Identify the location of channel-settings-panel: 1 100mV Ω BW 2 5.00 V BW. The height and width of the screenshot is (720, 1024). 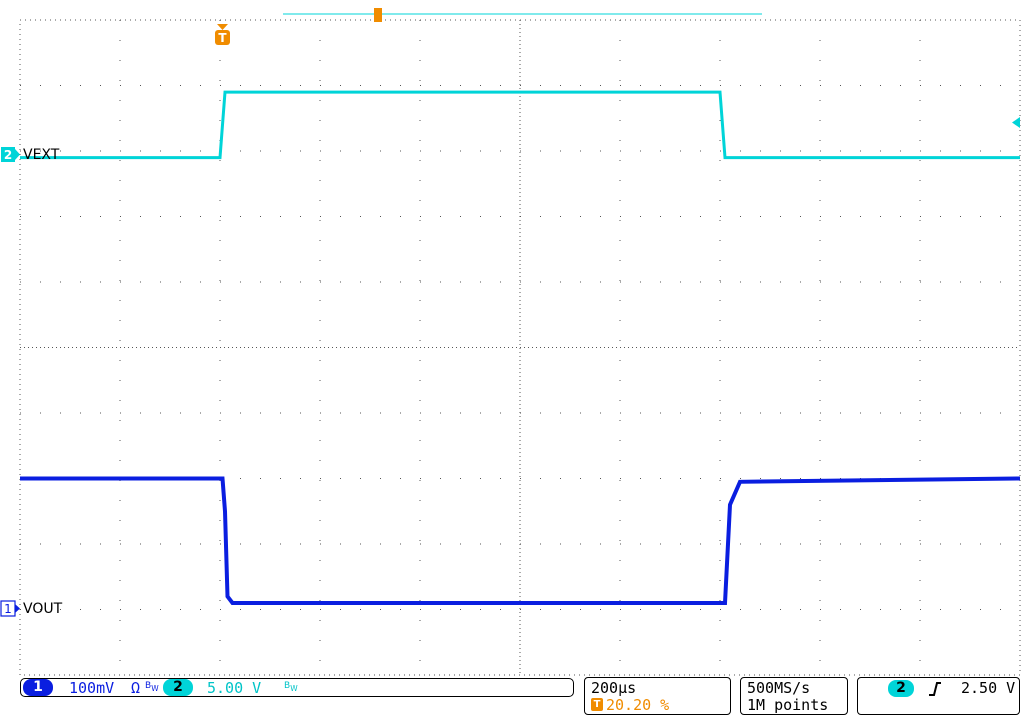
(297, 687).